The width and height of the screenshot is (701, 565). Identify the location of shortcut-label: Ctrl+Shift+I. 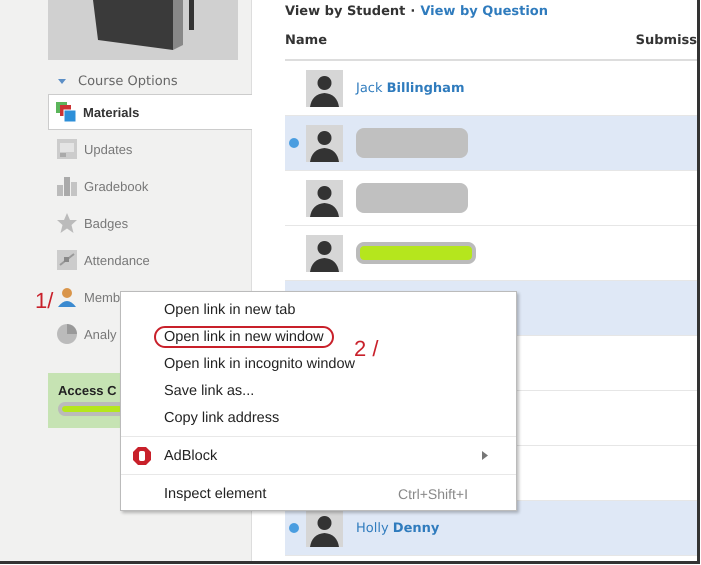
(433, 494).